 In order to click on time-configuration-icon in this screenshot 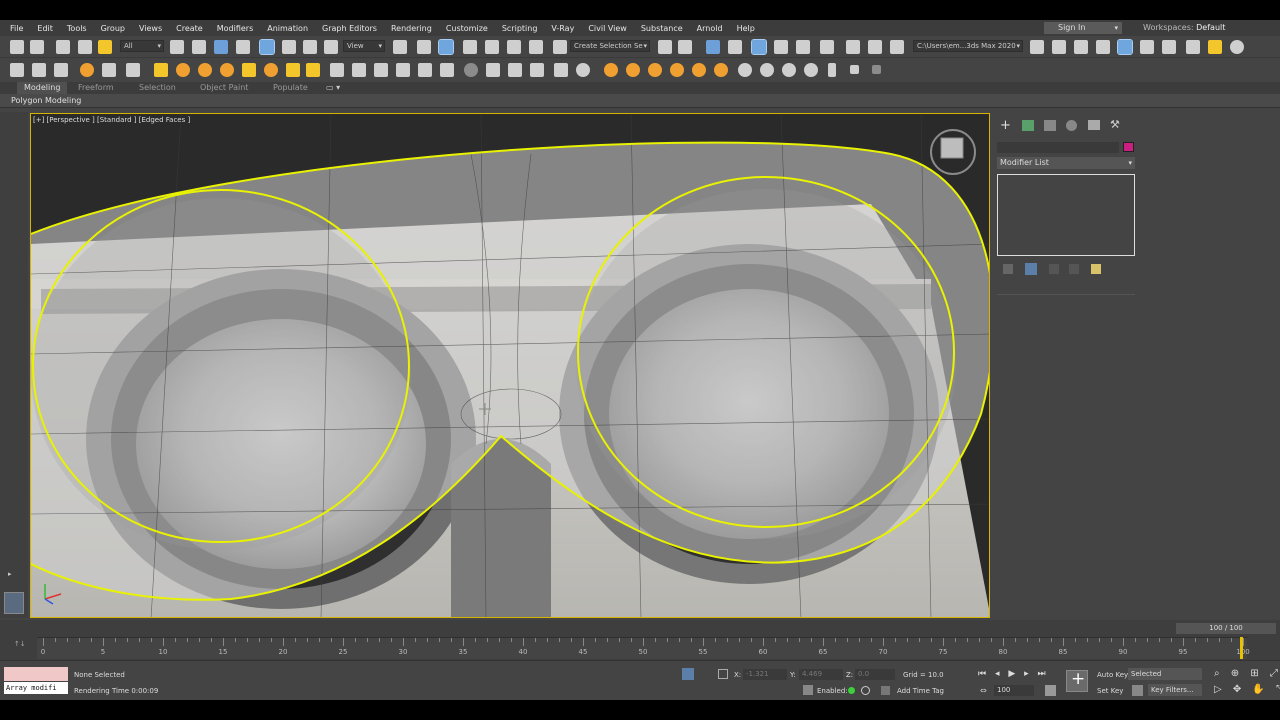, I will do `click(1050, 690)`.